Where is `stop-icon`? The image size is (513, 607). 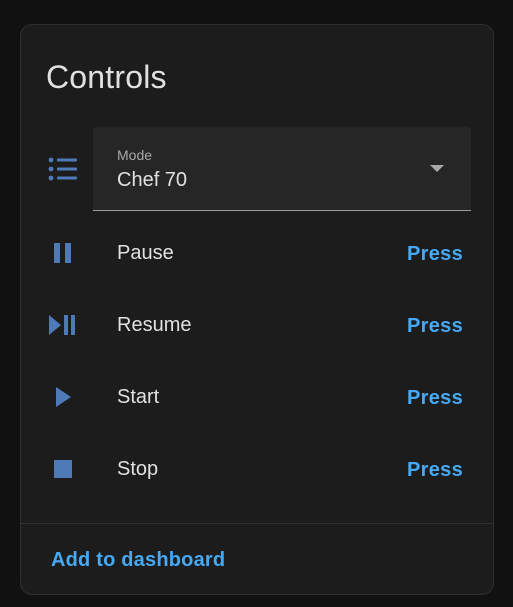
stop-icon is located at coordinates (63, 469).